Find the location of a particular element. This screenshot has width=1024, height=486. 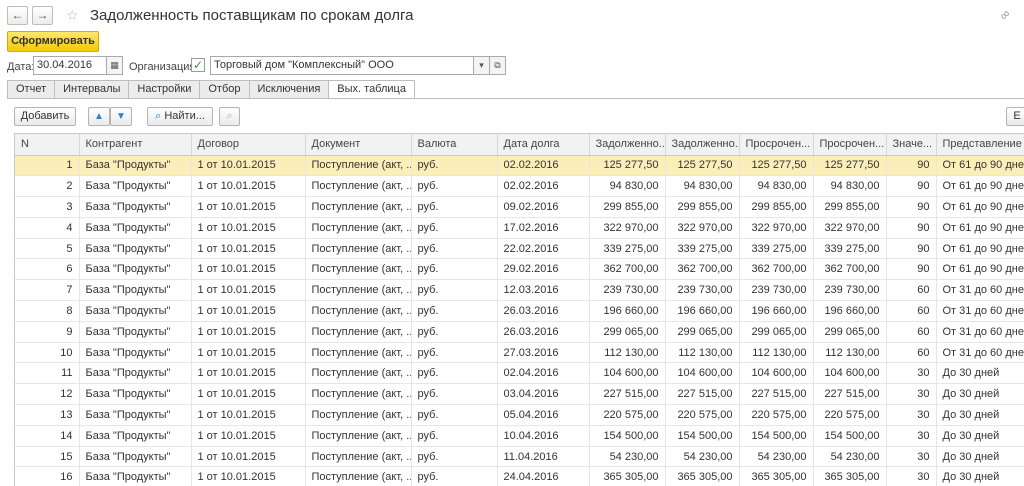

organization-dropdown-button: ▾ is located at coordinates (481, 65).